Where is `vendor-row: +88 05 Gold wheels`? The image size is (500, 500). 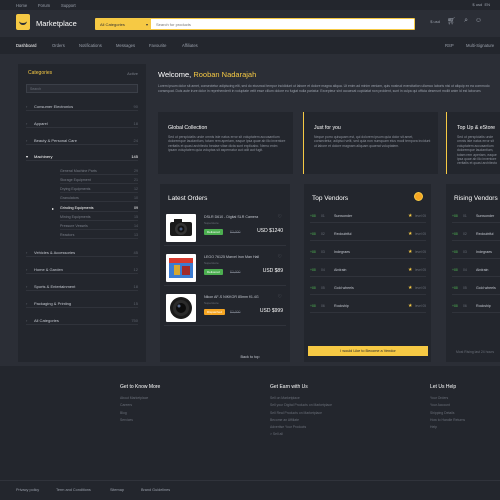
vendor-row: +88 05 Gold wheels is located at coordinates (476, 288).